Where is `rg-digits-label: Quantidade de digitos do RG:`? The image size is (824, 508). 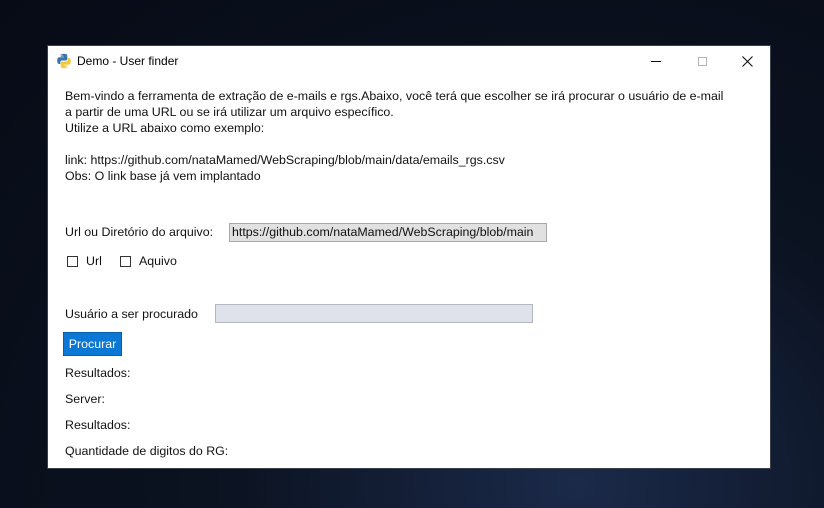 rg-digits-label: Quantidade de digitos do RG: is located at coordinates (147, 451).